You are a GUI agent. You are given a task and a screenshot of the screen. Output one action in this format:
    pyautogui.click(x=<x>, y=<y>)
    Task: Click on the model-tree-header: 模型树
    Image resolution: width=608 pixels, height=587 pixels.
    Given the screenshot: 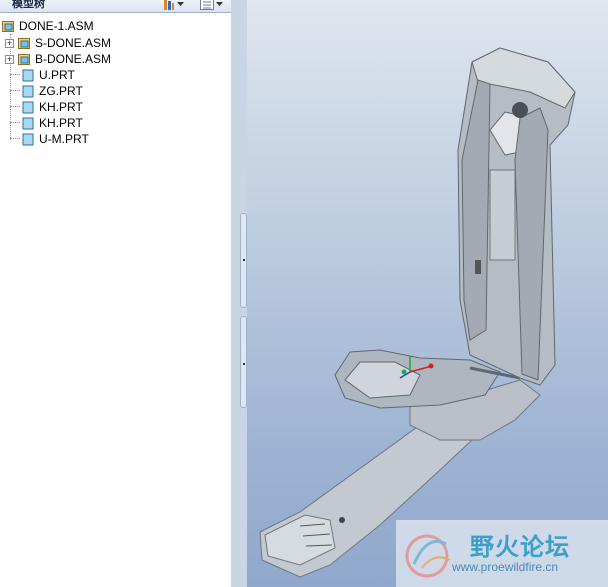 What is the action you would take?
    pyautogui.click(x=115, y=6)
    